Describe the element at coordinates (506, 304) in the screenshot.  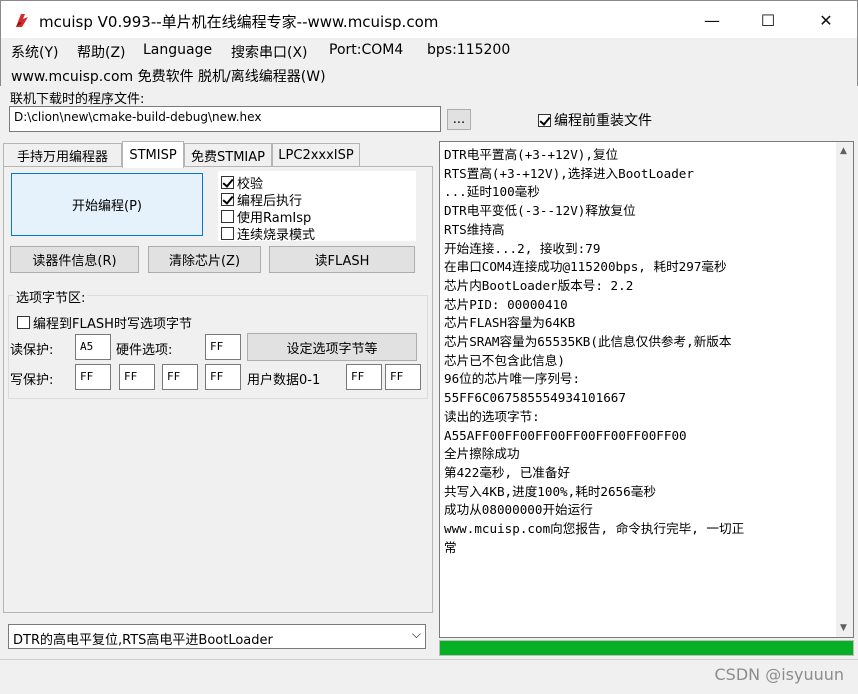
I see `log-line: 芯片PID: 00000410` at that location.